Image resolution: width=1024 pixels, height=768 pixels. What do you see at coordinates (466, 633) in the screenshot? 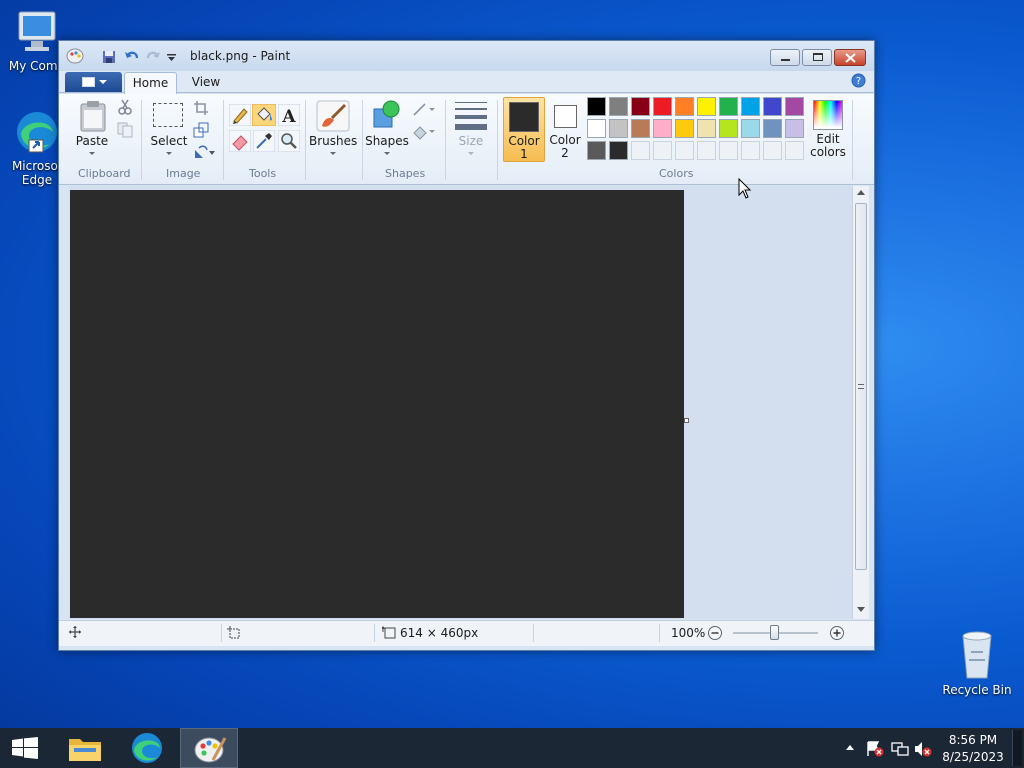
I see `status-bar: 614 × 460px 100%` at bounding box center [466, 633].